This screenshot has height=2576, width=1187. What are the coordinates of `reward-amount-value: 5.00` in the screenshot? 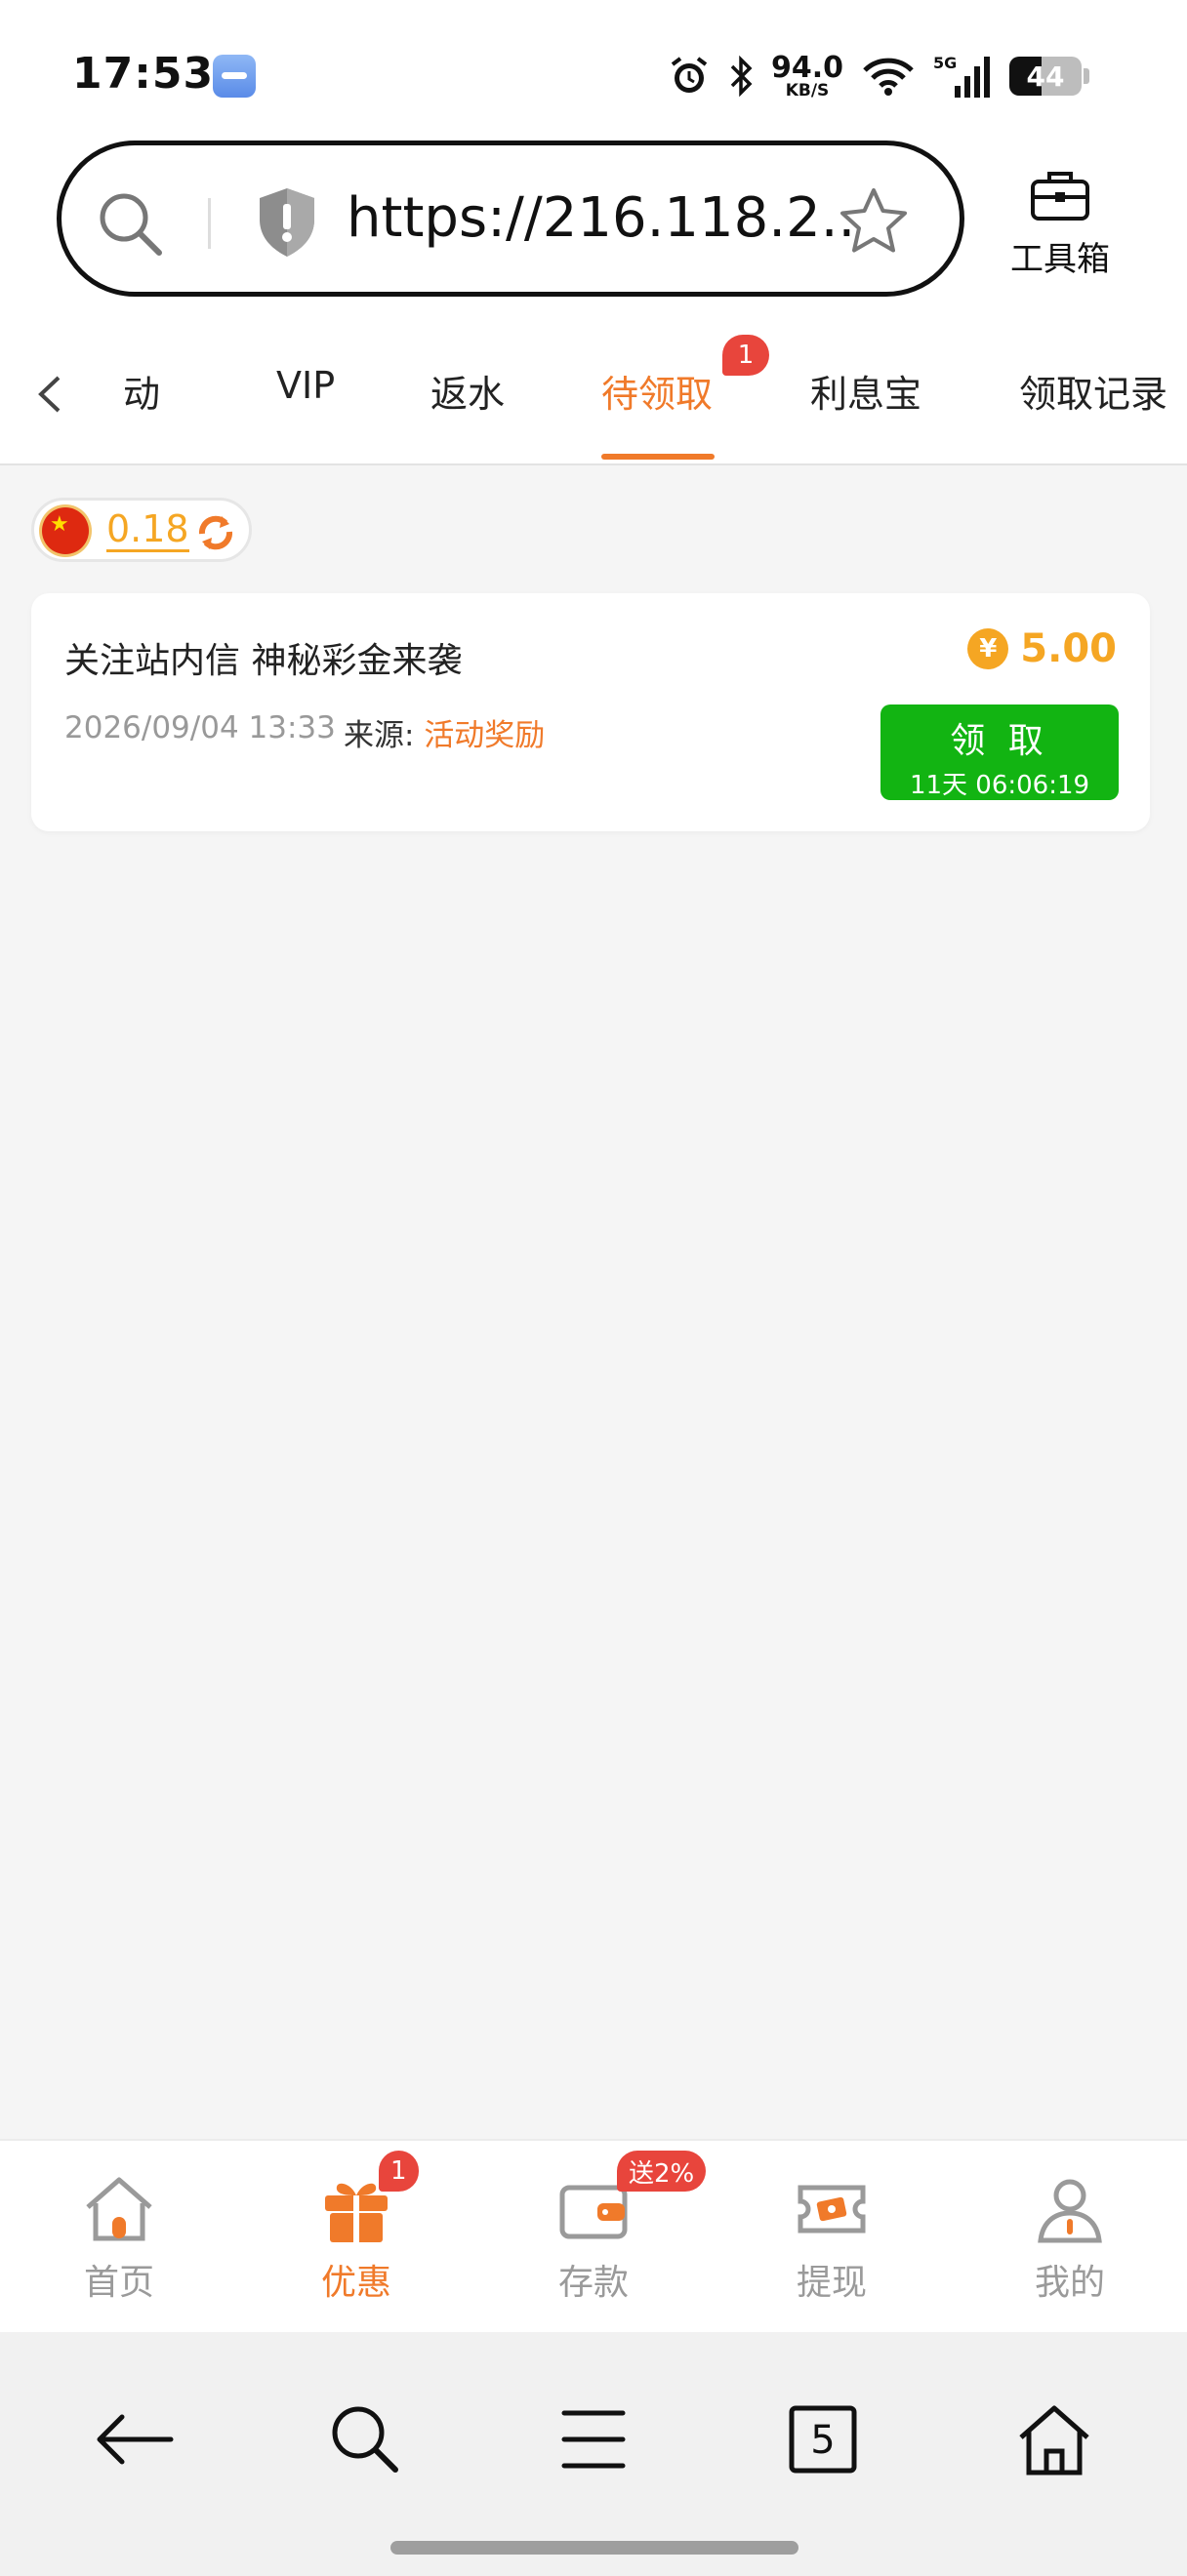 It's located at (1068, 648).